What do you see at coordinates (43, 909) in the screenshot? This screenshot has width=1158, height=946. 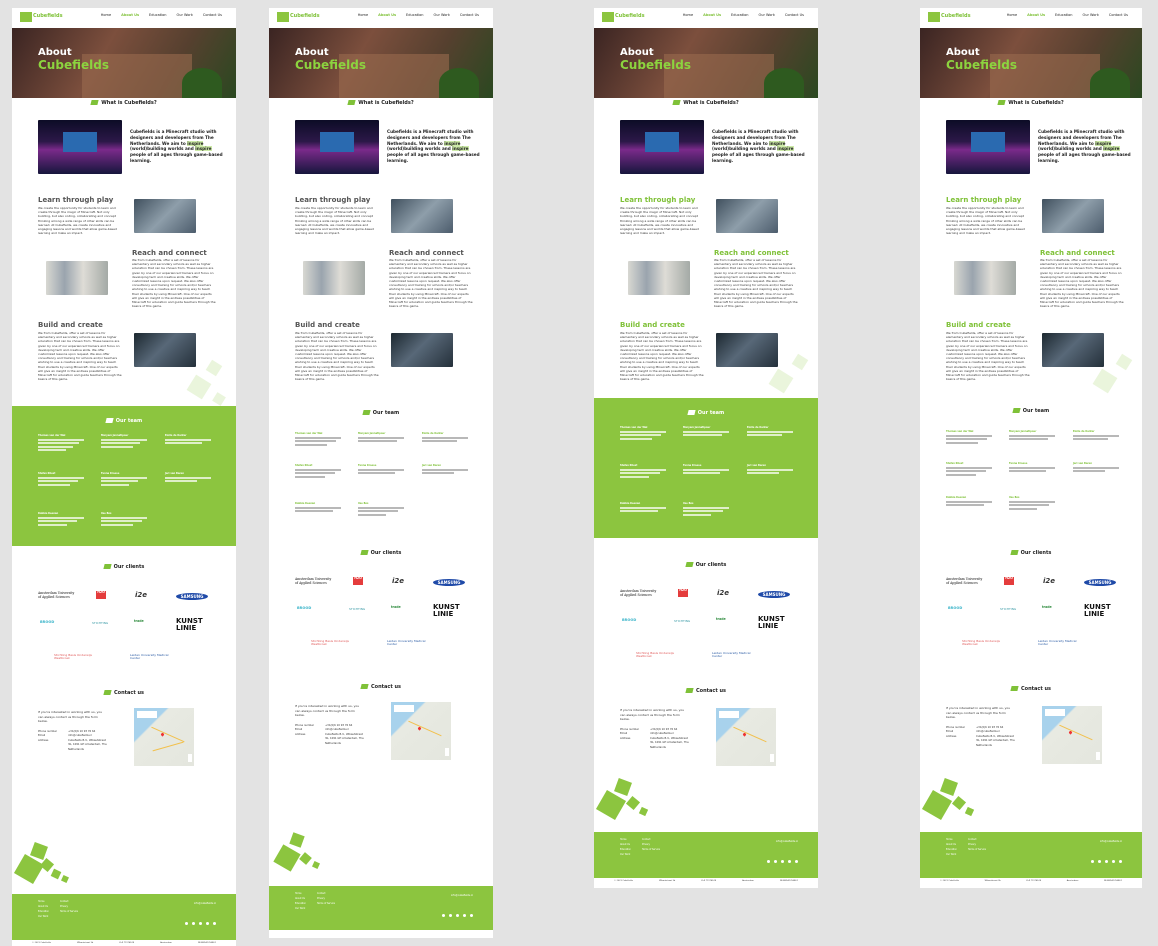 I see `footer-links-1: Home About Us Education Our Work` at bounding box center [43, 909].